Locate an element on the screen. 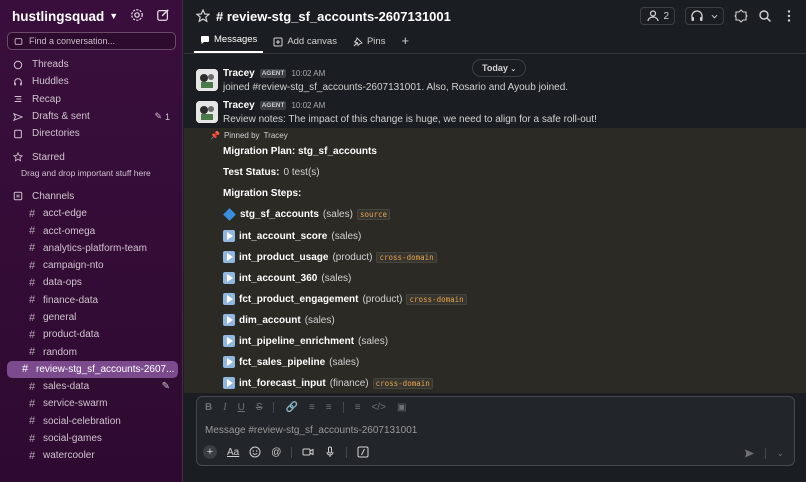 The image size is (806, 482). nav-item-huddles: Huddles is located at coordinates (91, 81).